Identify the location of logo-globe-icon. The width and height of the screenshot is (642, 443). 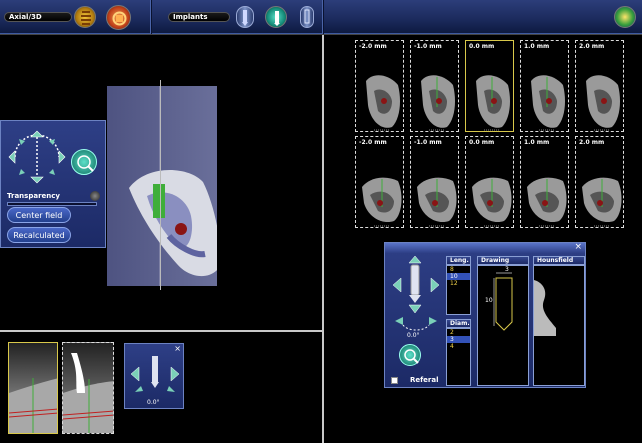
(625, 17).